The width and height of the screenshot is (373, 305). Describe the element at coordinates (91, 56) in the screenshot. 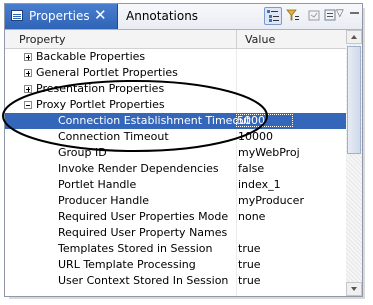

I see `property-name: Backable Properties` at that location.